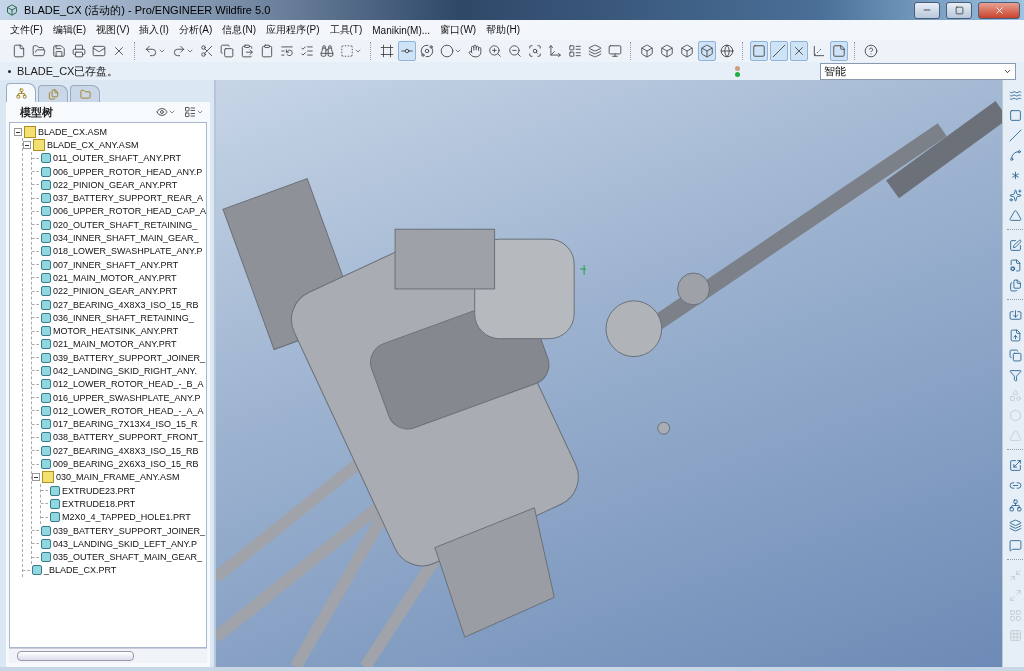  What do you see at coordinates (125, 424) in the screenshot?
I see `tree-item: 017_BEARING_7X13X4_ISO_15_R` at bounding box center [125, 424].